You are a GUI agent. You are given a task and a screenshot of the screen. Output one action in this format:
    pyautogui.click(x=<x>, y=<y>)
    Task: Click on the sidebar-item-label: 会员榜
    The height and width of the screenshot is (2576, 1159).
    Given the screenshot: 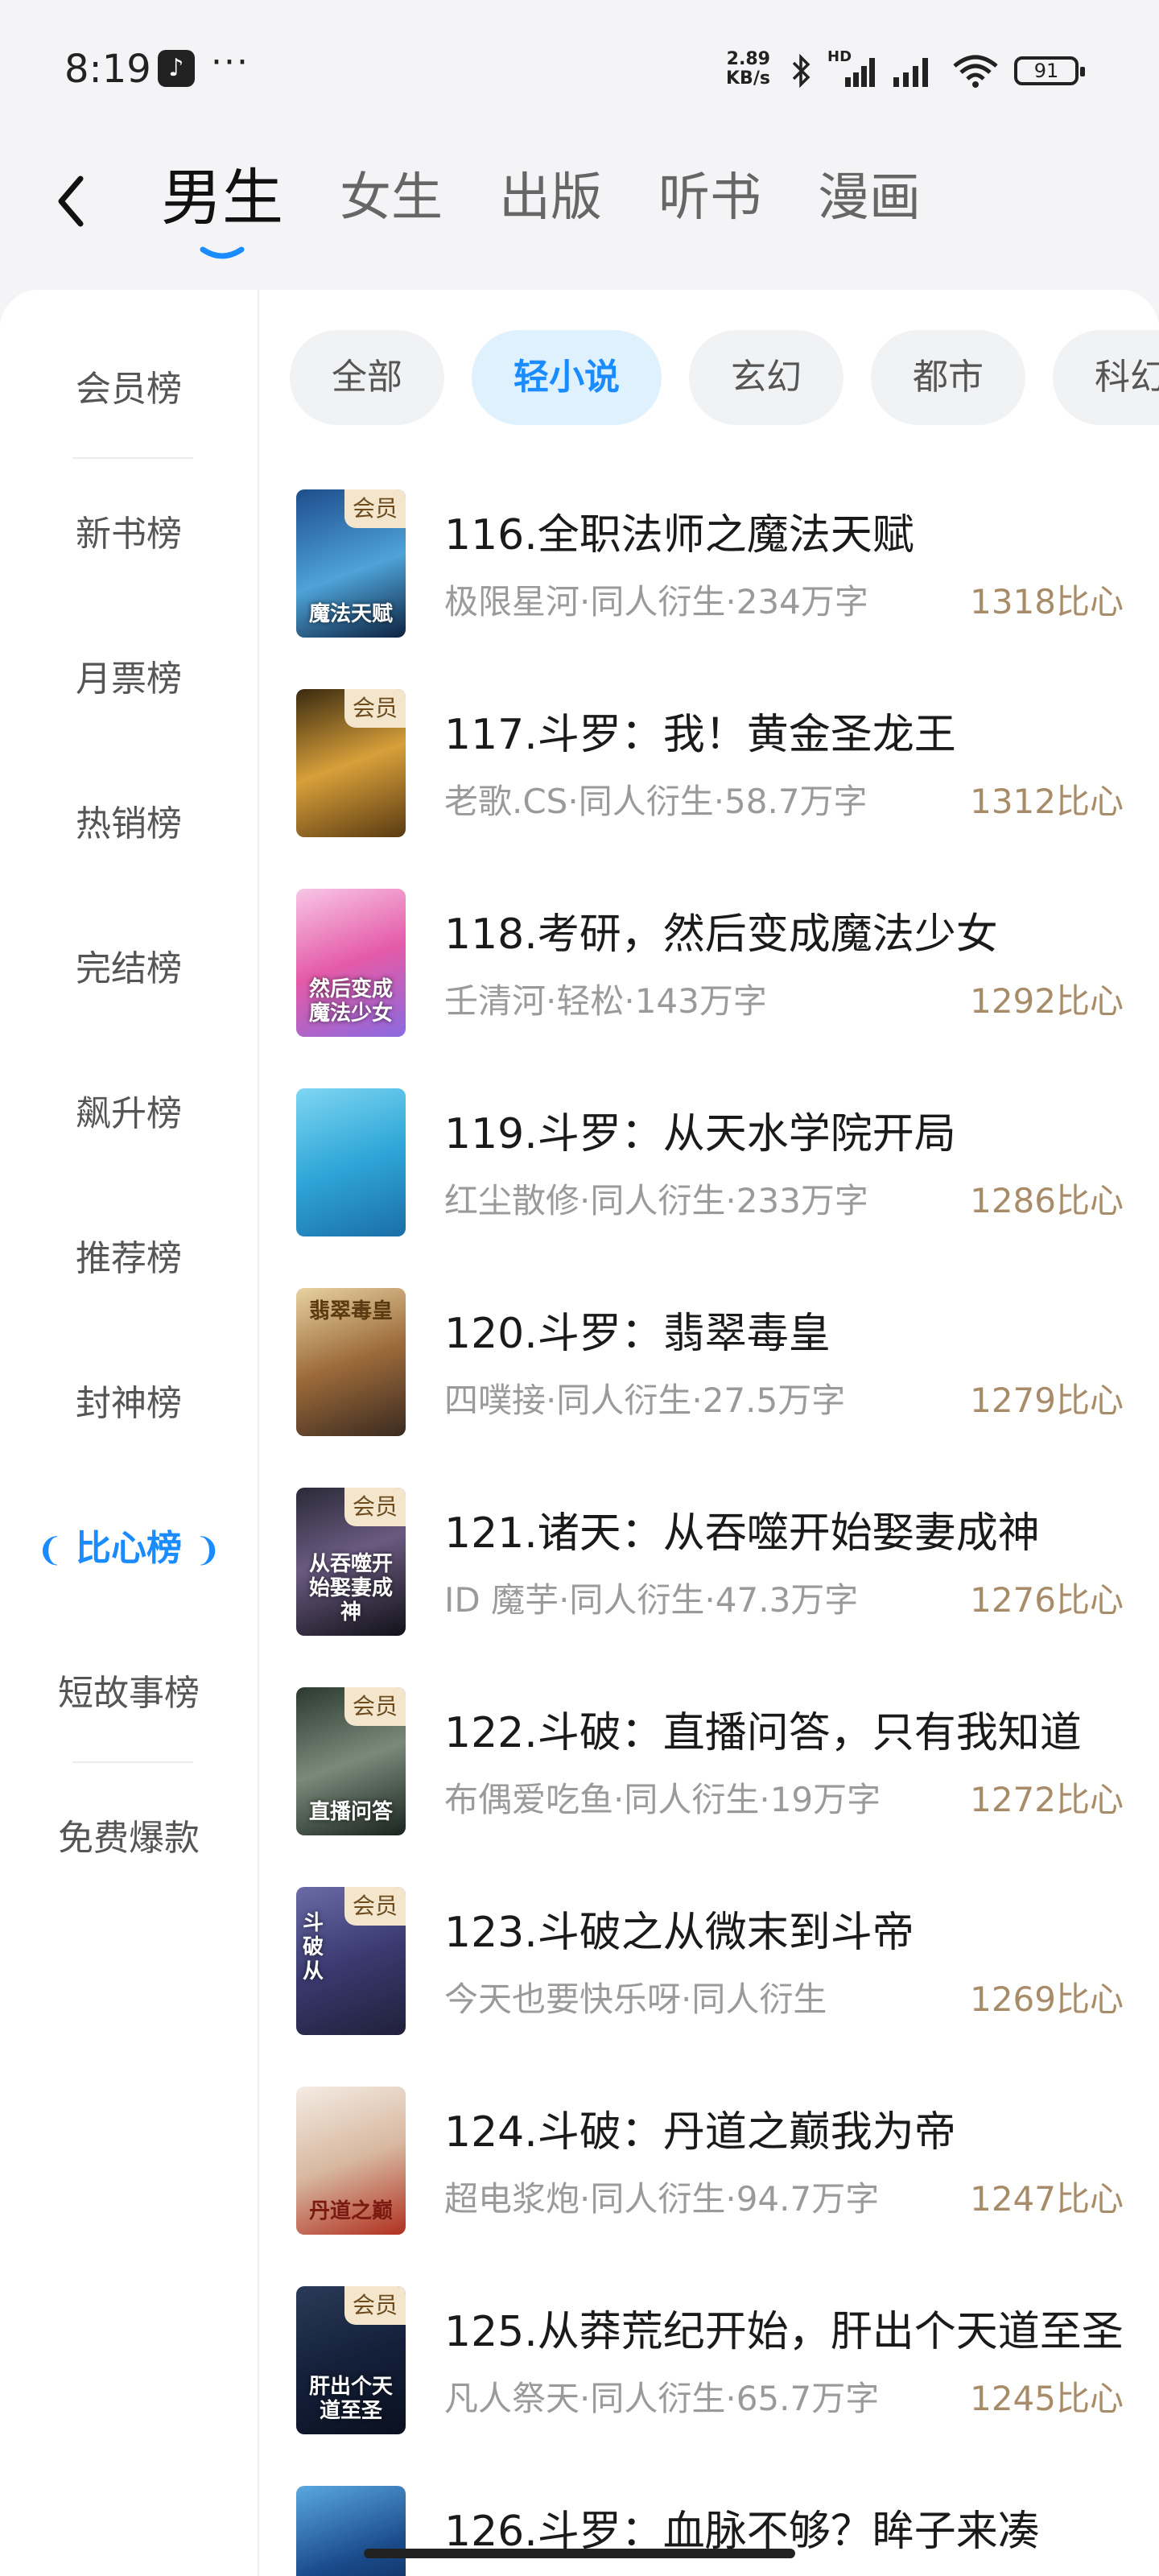 What is the action you would take?
    pyautogui.click(x=129, y=389)
    